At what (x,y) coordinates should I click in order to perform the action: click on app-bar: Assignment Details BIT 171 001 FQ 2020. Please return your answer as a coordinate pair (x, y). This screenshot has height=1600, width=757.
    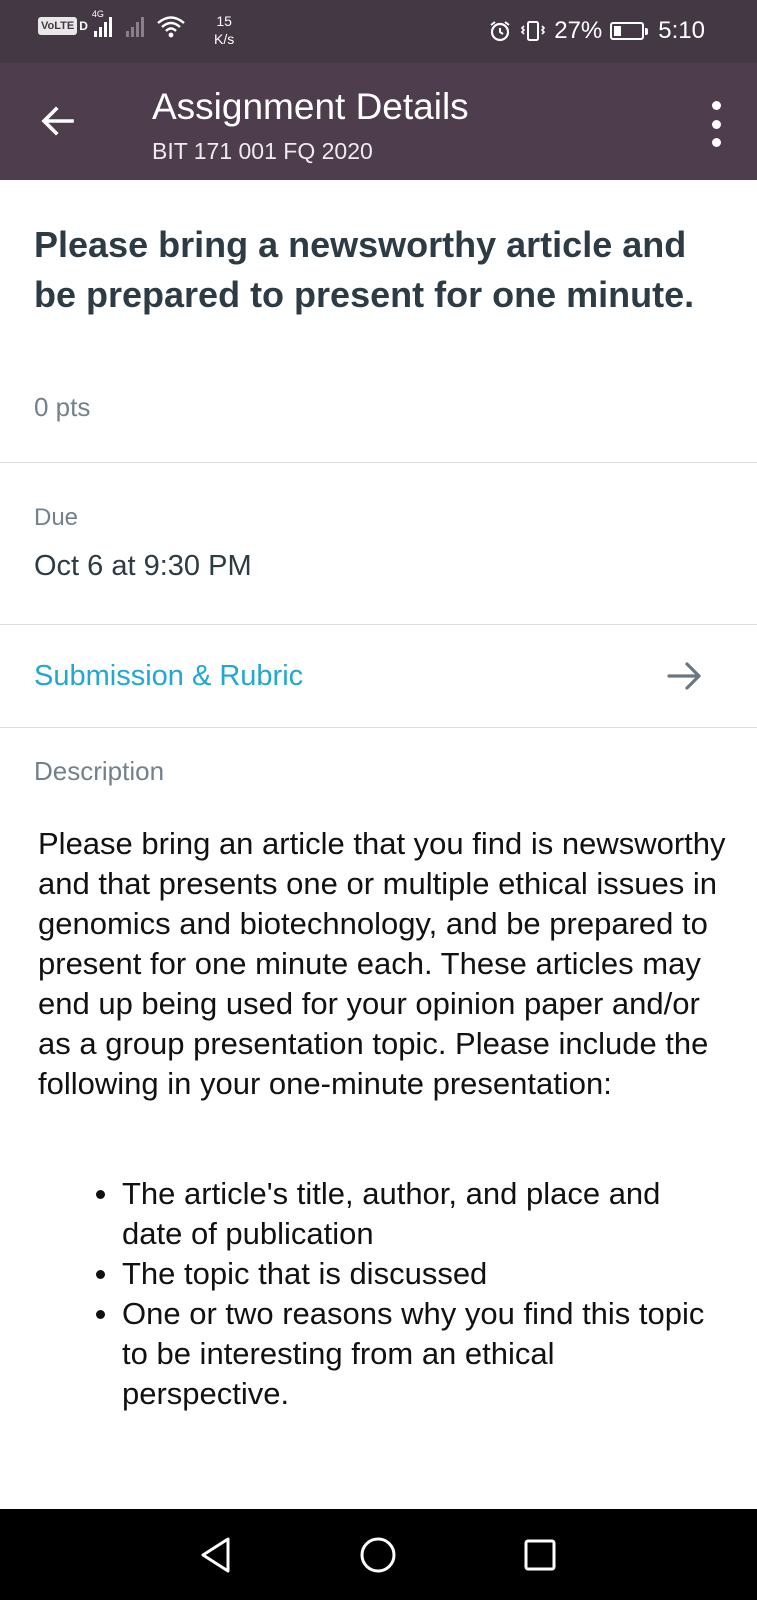
    Looking at the image, I should click on (378, 121).